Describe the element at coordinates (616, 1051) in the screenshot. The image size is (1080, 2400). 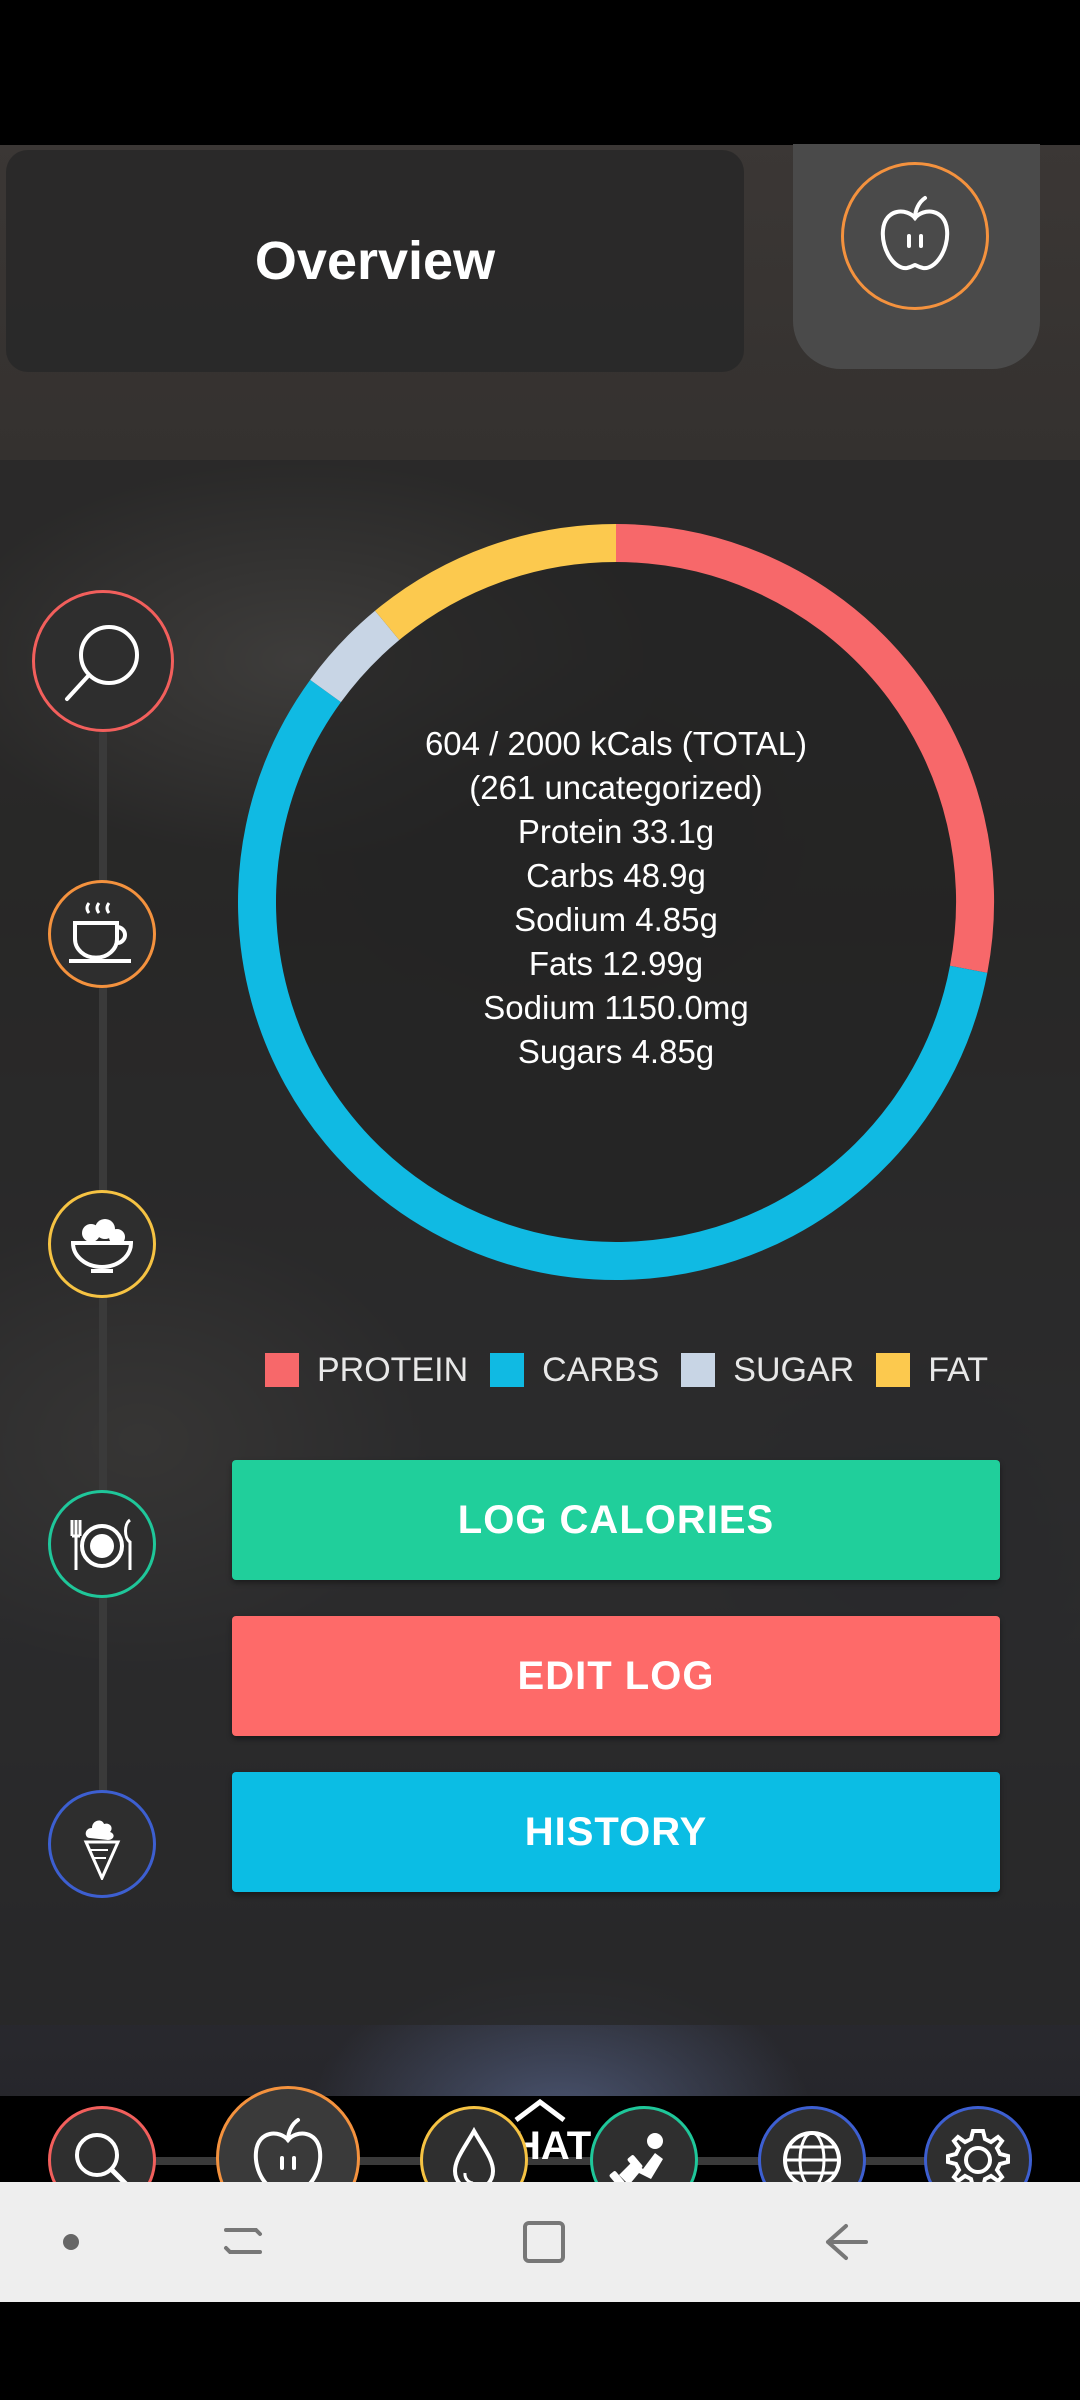
I see `sugars-text: Sugars 4.85g` at that location.